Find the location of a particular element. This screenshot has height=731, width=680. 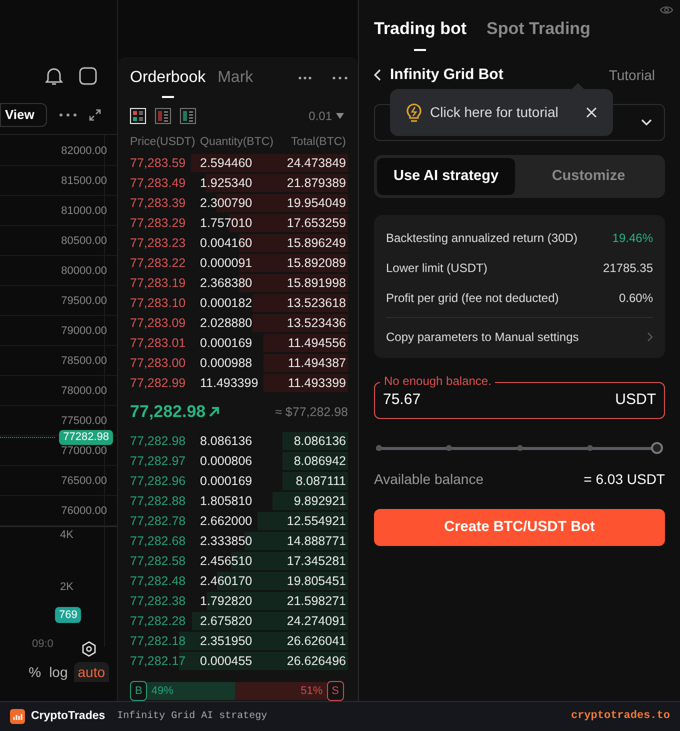

price-axis-label: 79500.00 is located at coordinates (84, 300).